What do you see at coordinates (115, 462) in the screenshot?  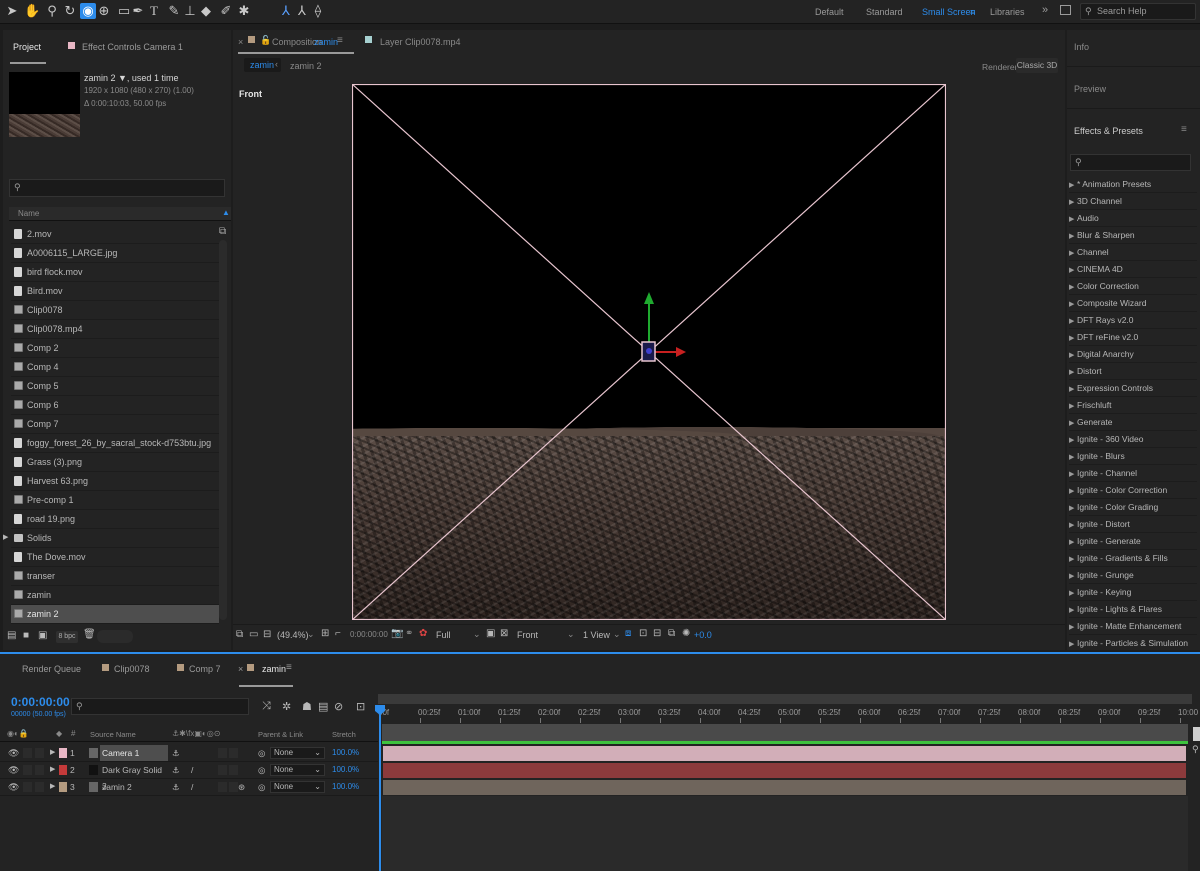 I see `project-file-item: Grass (3).png` at bounding box center [115, 462].